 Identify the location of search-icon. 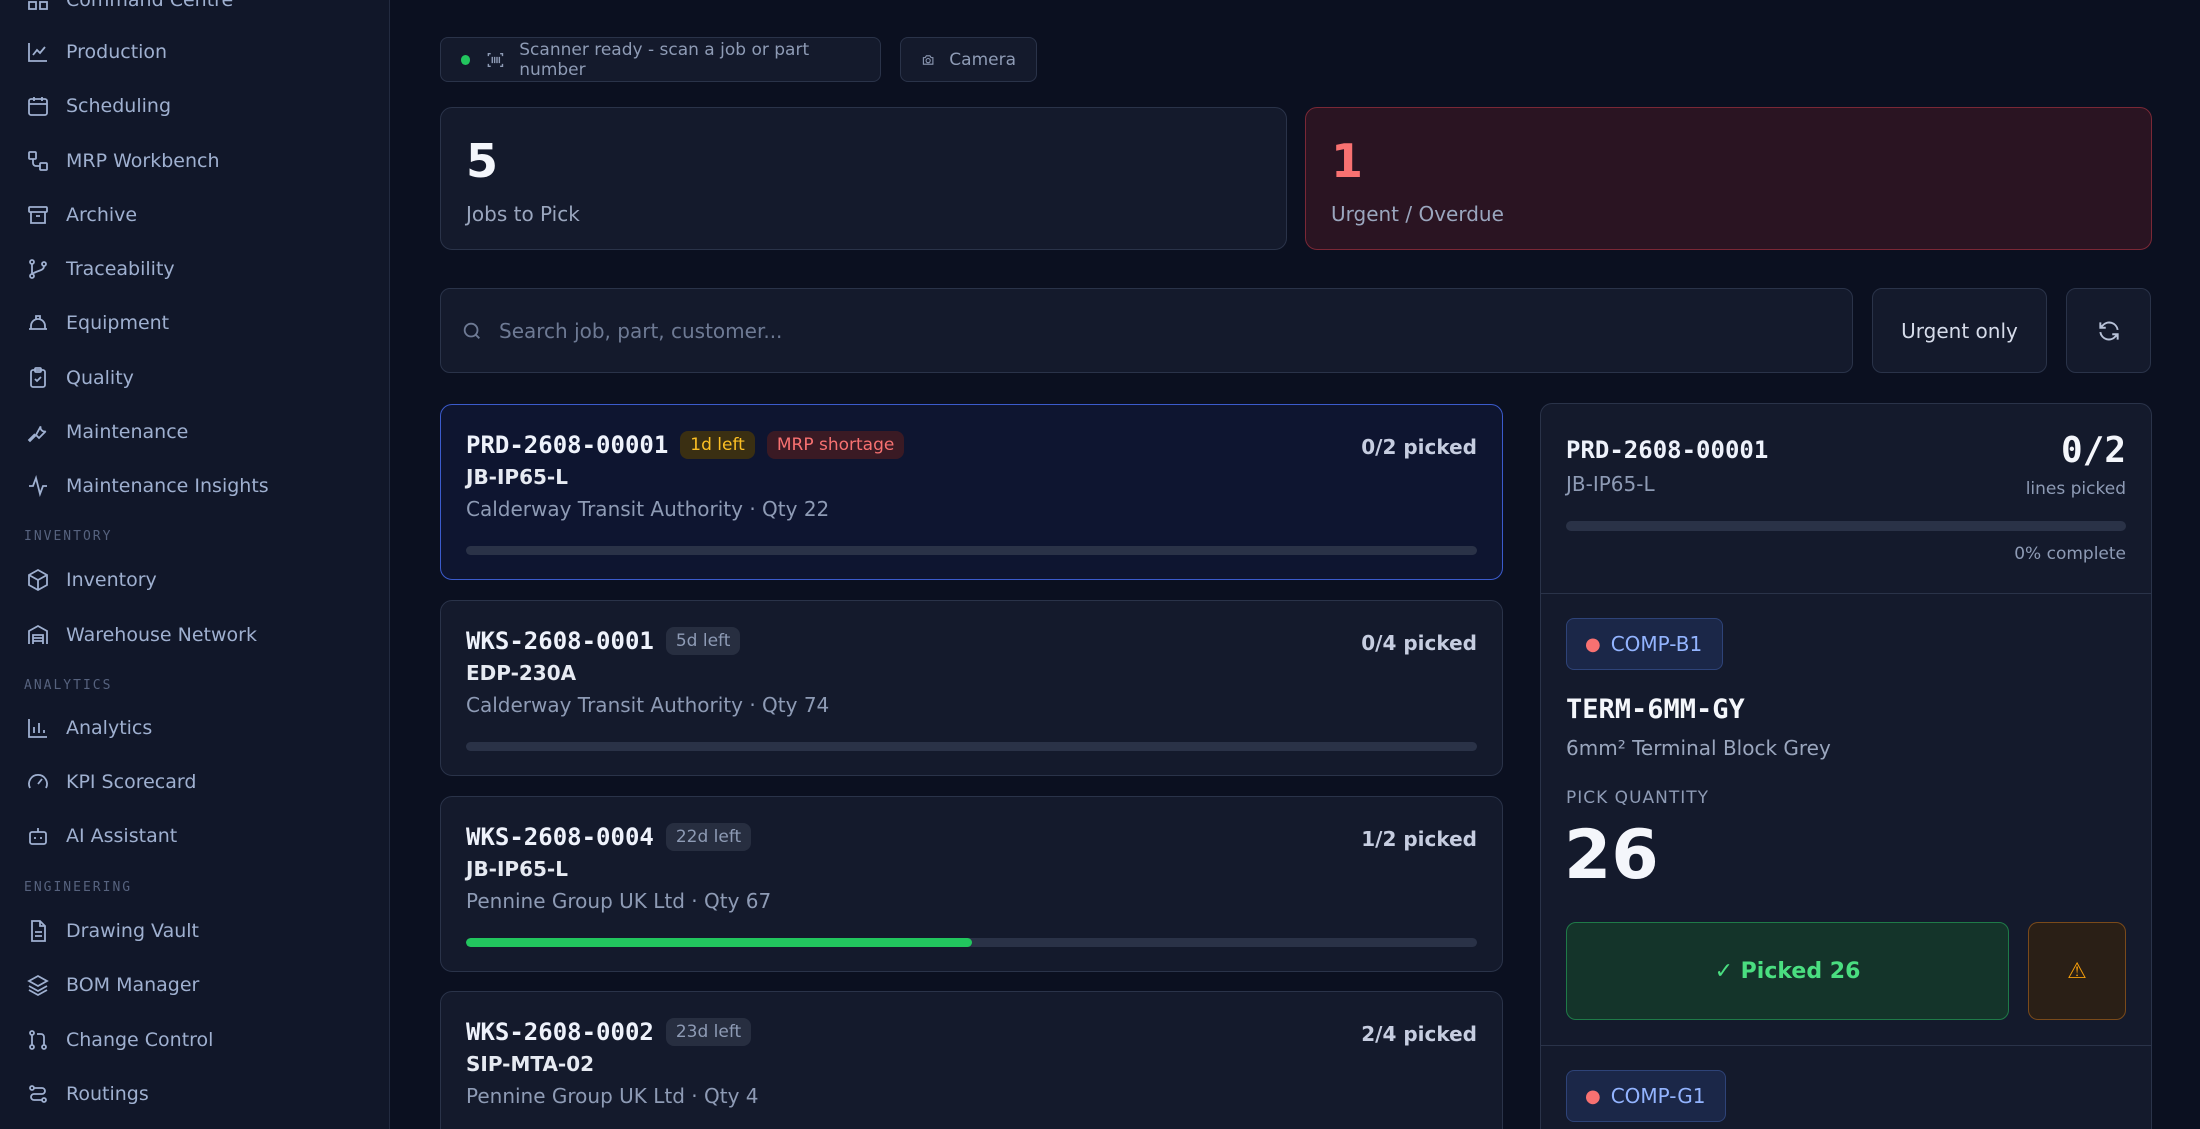
(471, 330).